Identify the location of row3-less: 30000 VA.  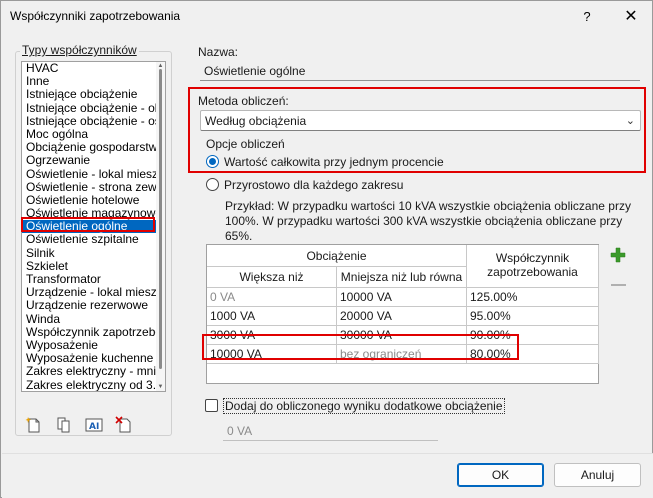
(402, 335).